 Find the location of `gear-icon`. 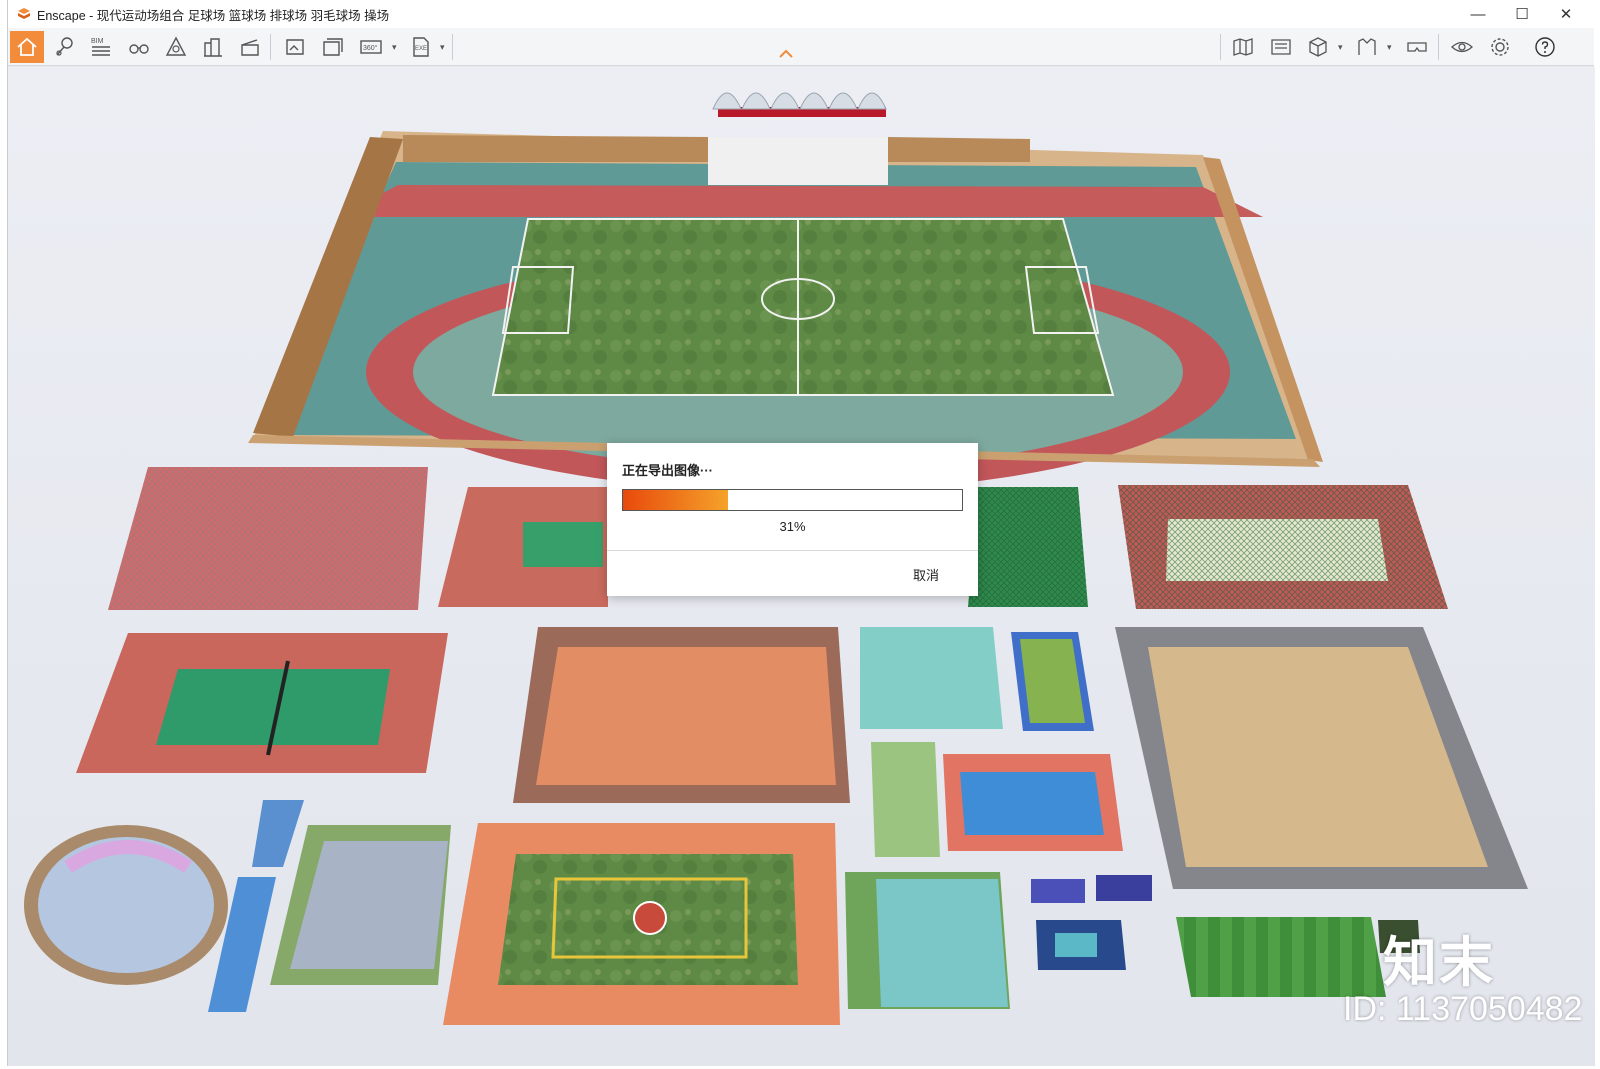

gear-icon is located at coordinates (1500, 47).